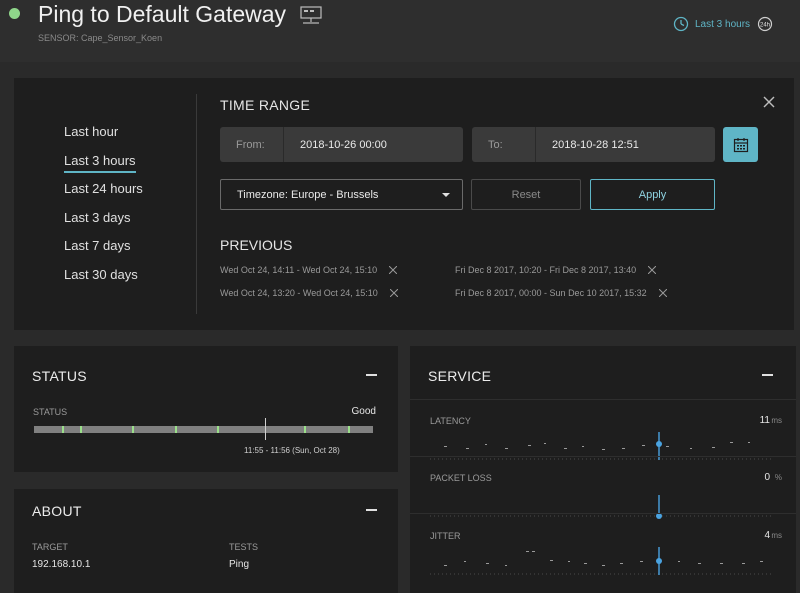 Image resolution: width=800 pixels, height=593 pixels. Describe the element at coordinates (57, 511) in the screenshot. I see `about-card-title: ABOUT` at that location.